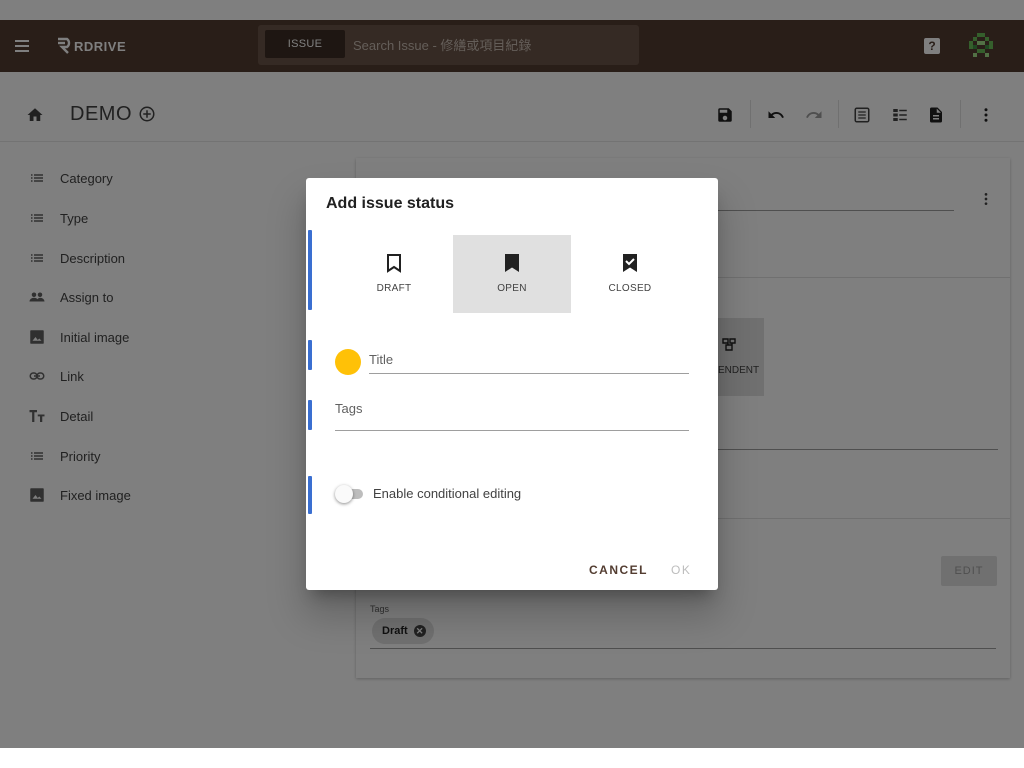  What do you see at coordinates (348, 362) in the screenshot?
I see `color-picker` at bounding box center [348, 362].